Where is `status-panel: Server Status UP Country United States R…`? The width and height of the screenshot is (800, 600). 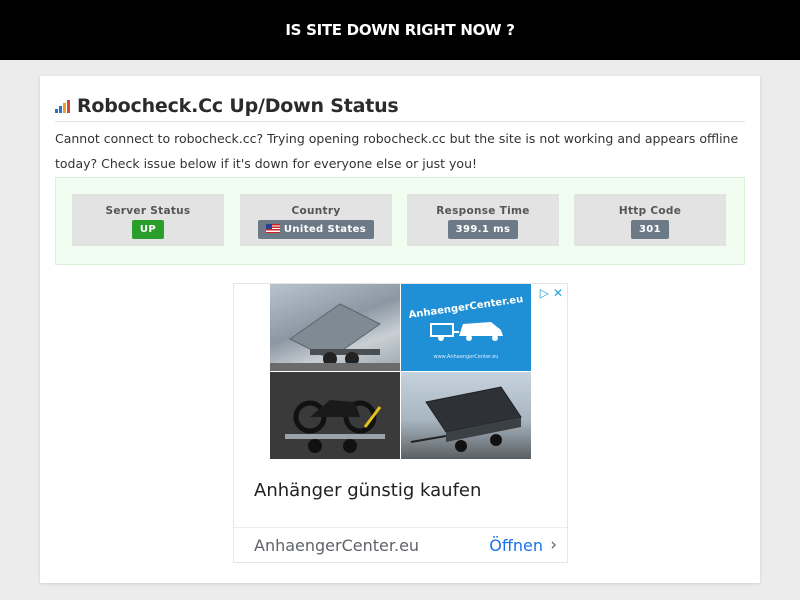 status-panel: Server Status UP Country United States R… is located at coordinates (400, 221).